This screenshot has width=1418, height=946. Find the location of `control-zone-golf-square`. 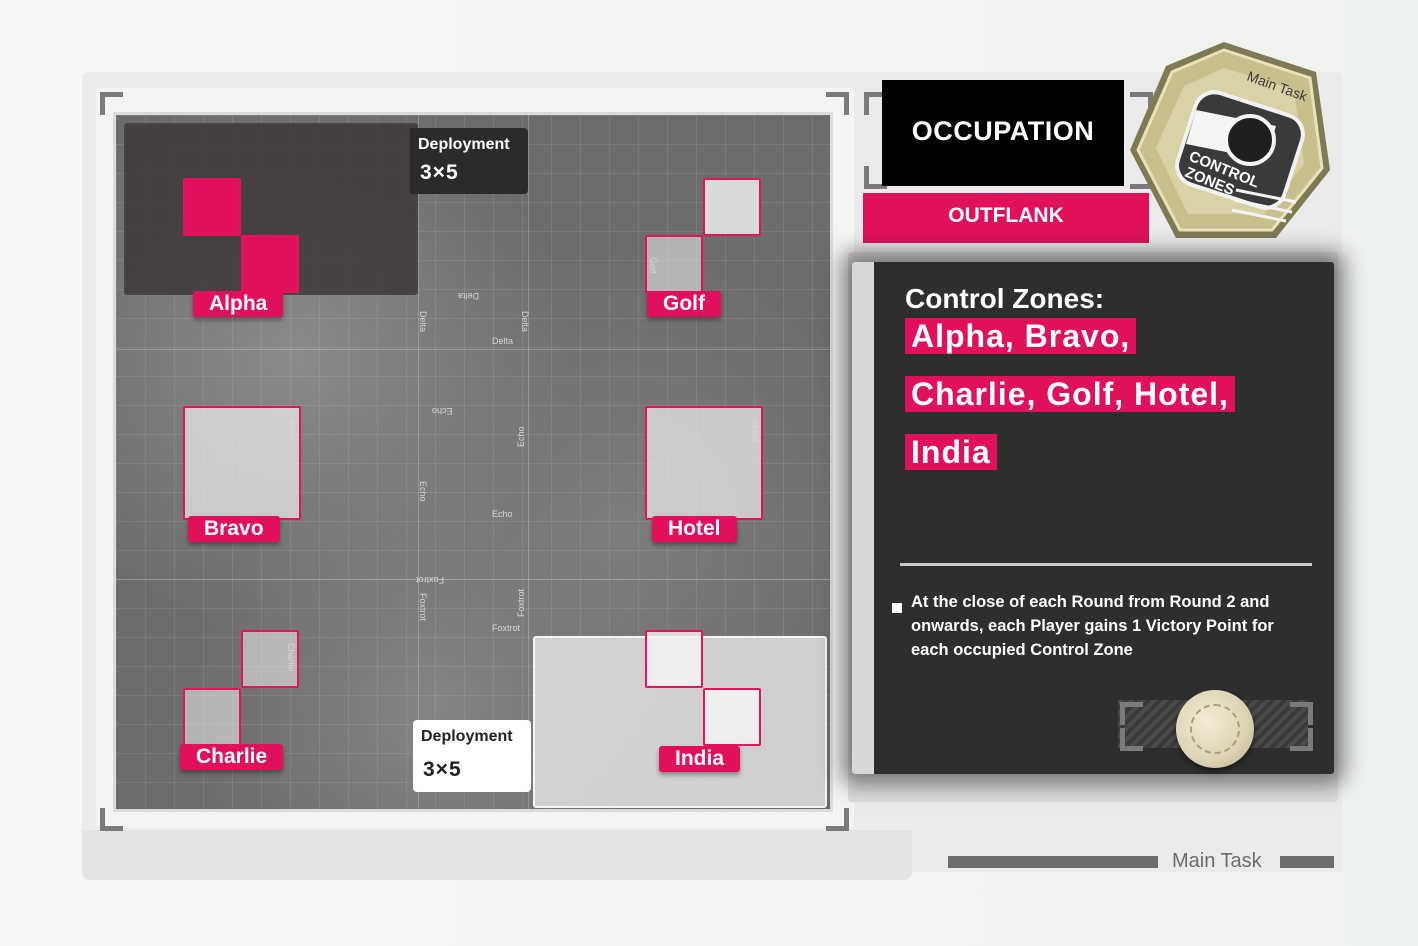

control-zone-golf-square is located at coordinates (732, 207).